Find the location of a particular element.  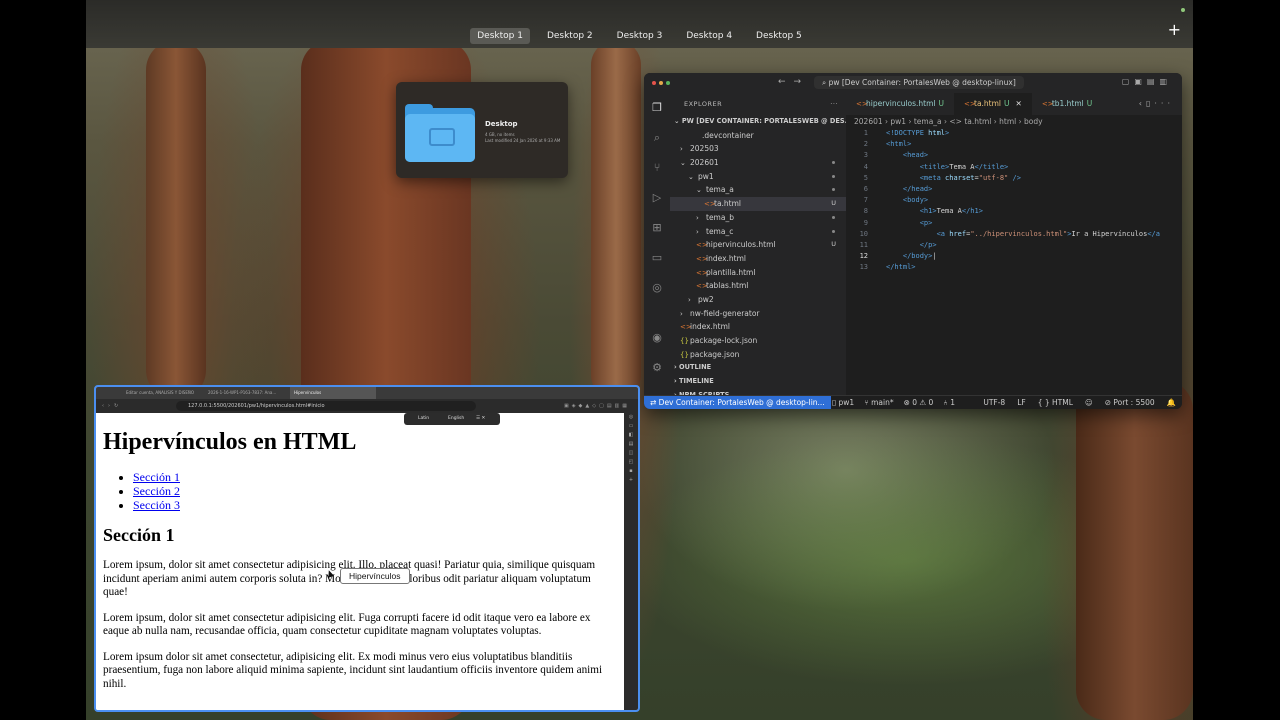

tree-item: <>hipervinculos.html U is located at coordinates (758, 245).